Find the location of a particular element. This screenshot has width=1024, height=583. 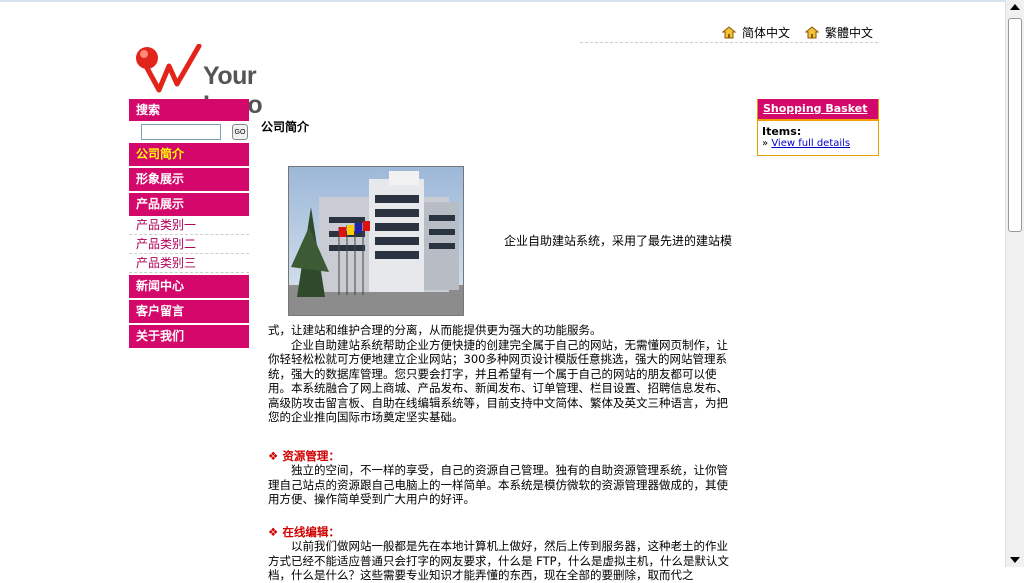

section-online-edit-heading: ❖ 在线编辑： is located at coordinates (304, 531).